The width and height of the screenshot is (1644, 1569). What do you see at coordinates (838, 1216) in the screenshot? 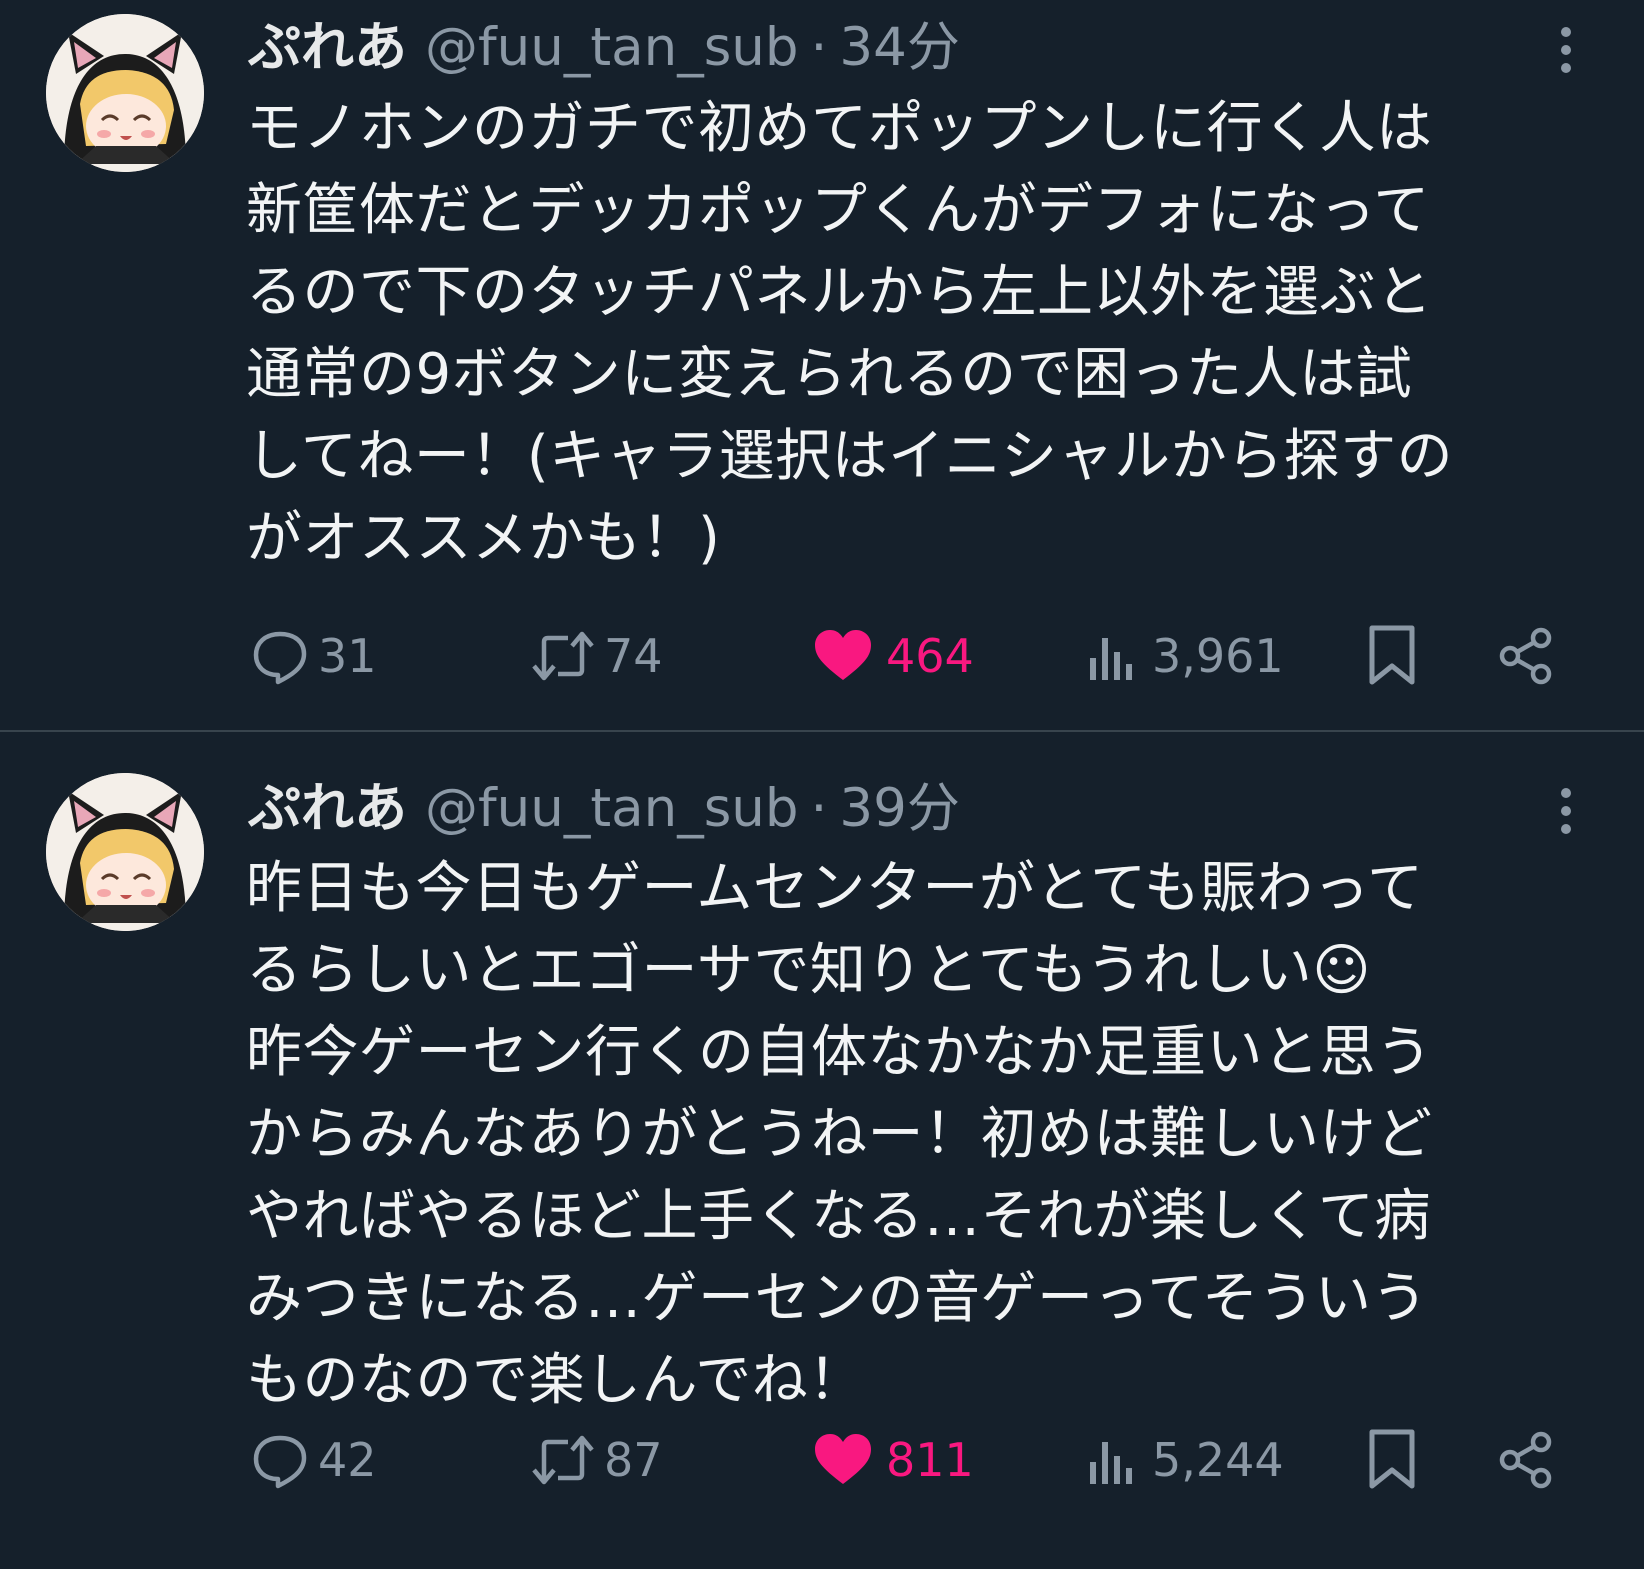
I see `text-line: やればやるほど上手くなる…それが楽しくて病` at bounding box center [838, 1216].